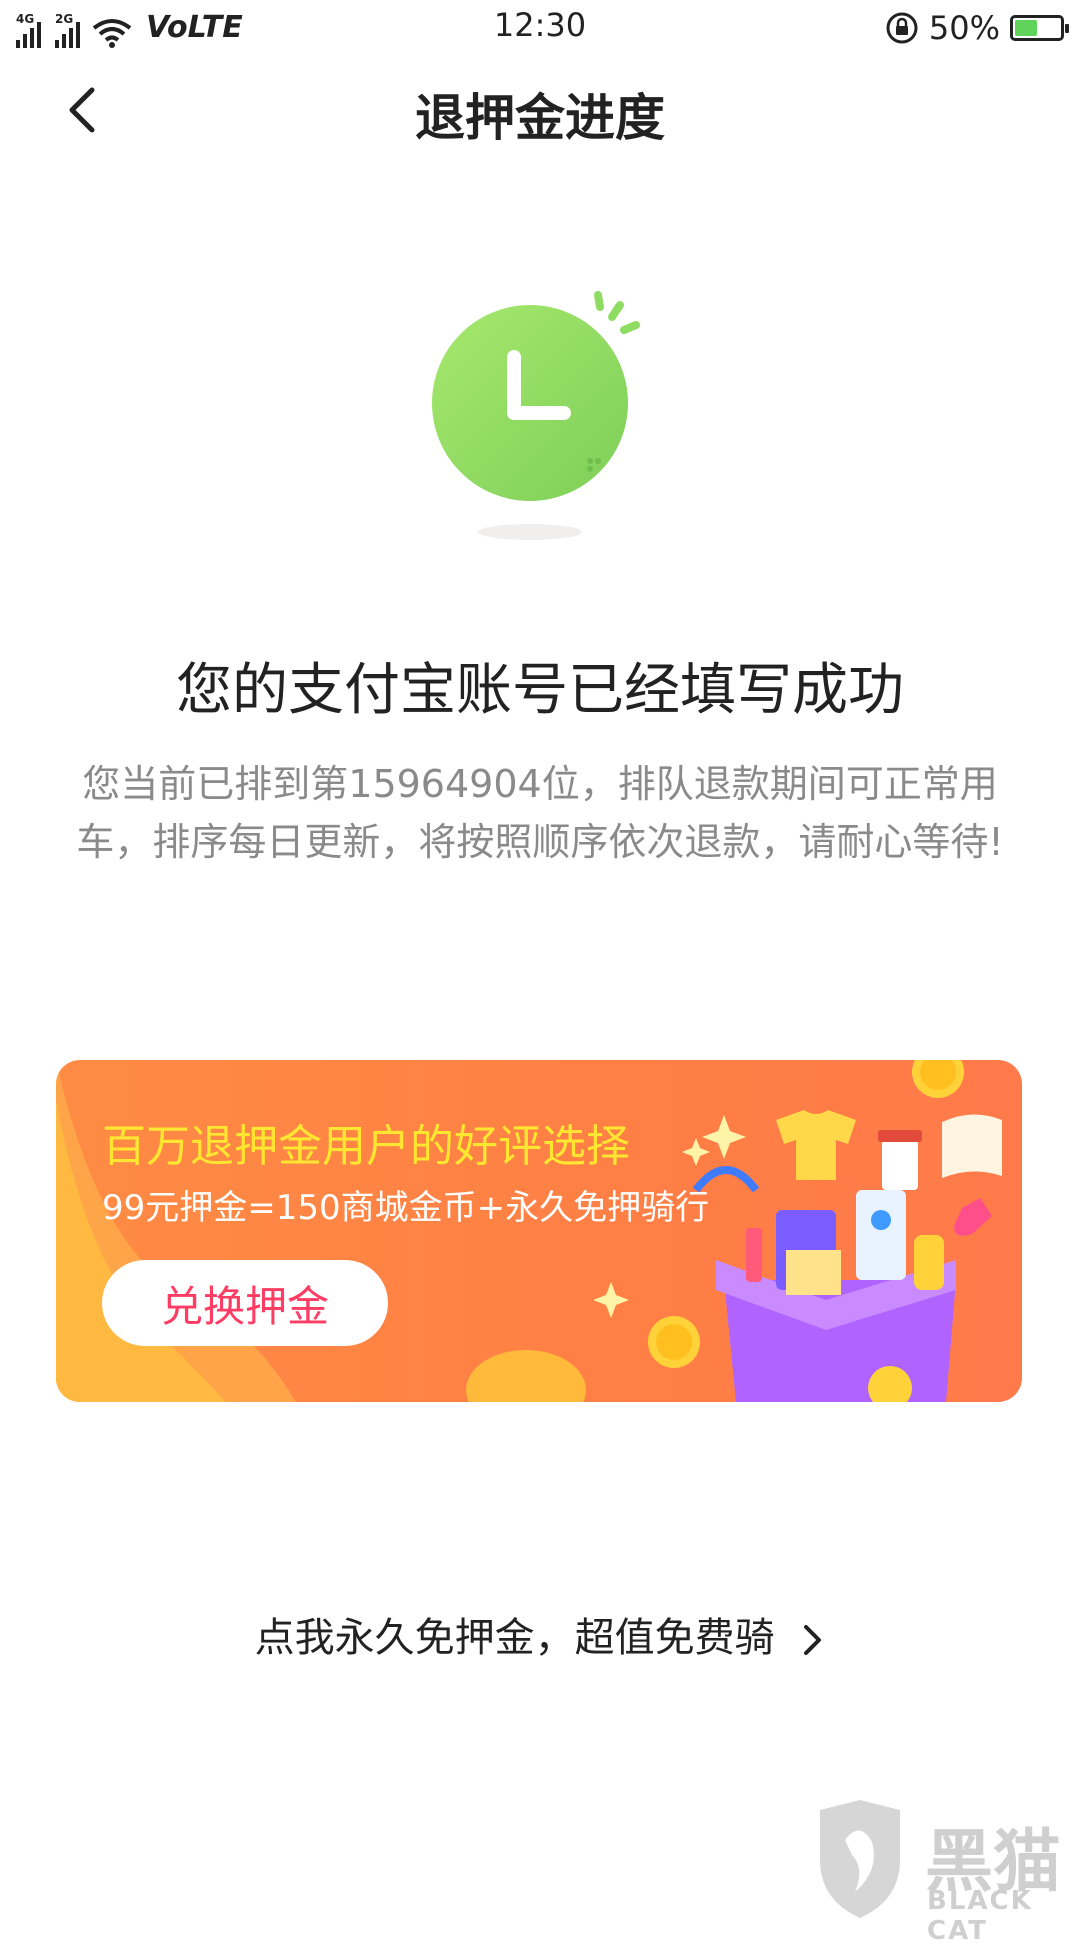  I want to click on rotation-lock-icon, so click(902, 28).